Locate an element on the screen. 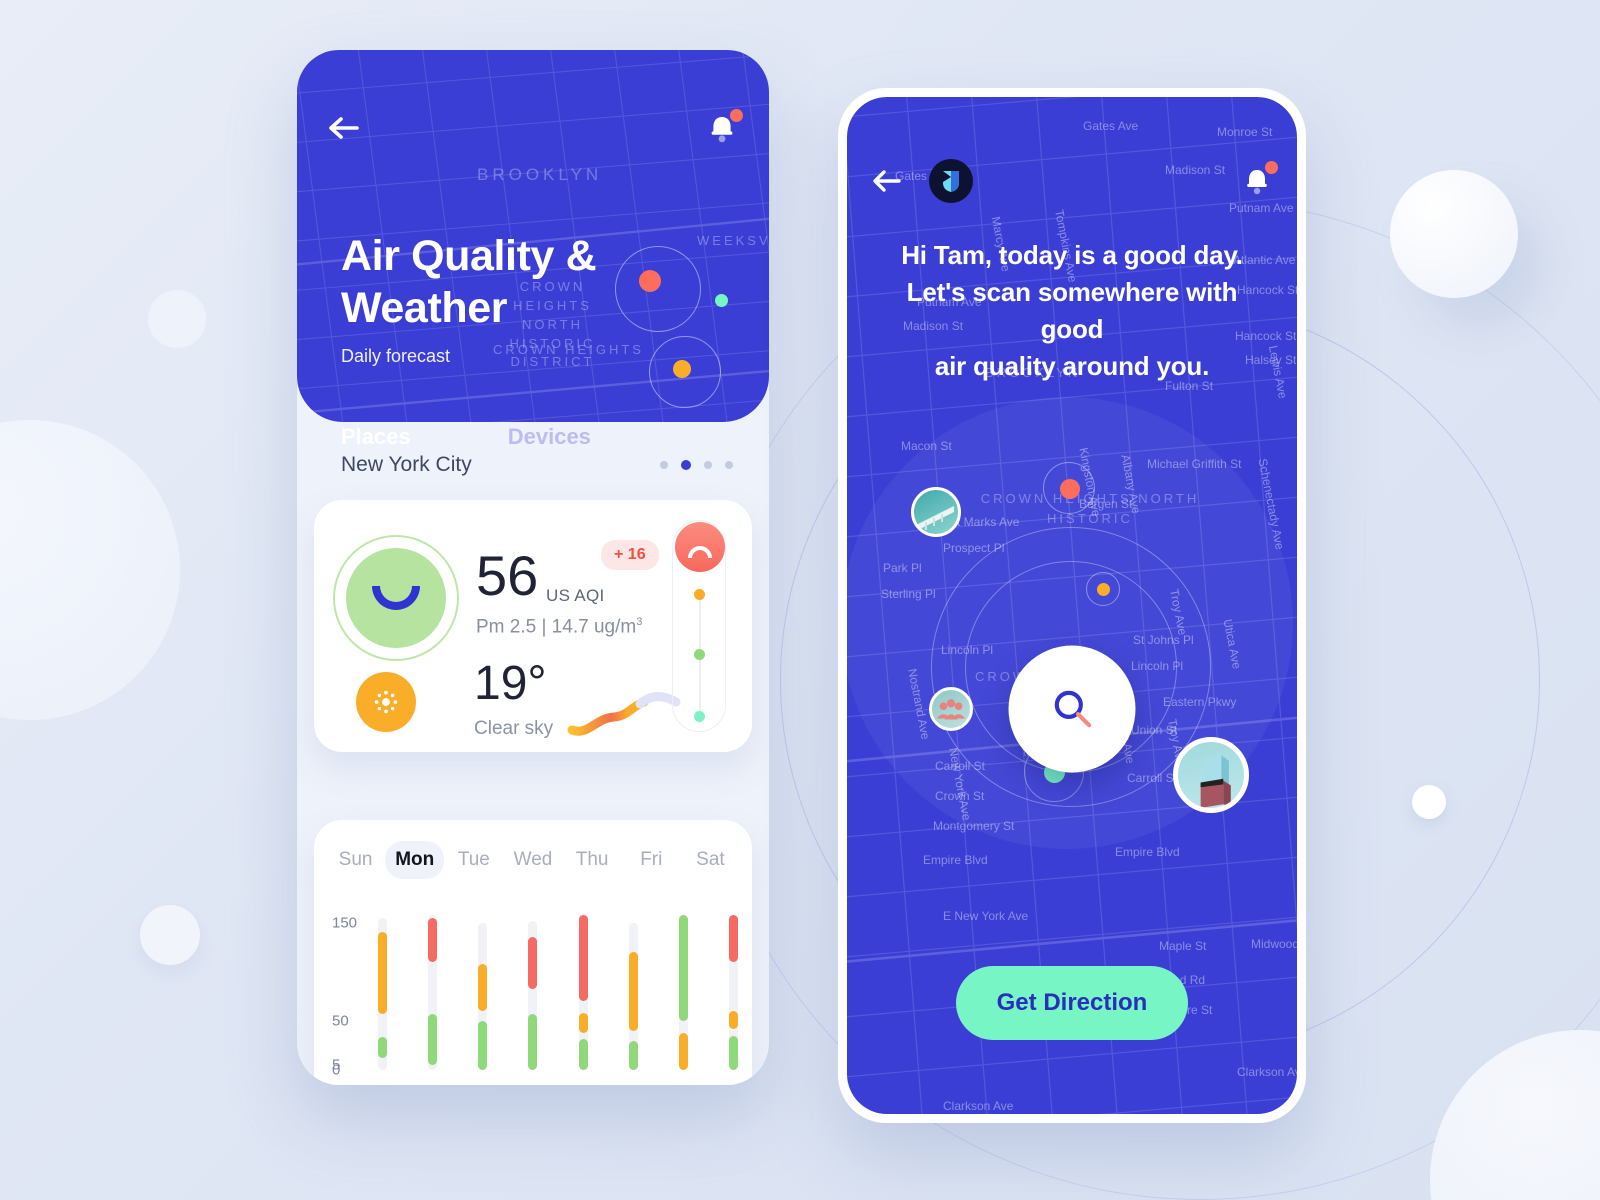 Image resolution: width=1600 pixels, height=1200 pixels. search-magnifier-icon is located at coordinates (1072, 708).